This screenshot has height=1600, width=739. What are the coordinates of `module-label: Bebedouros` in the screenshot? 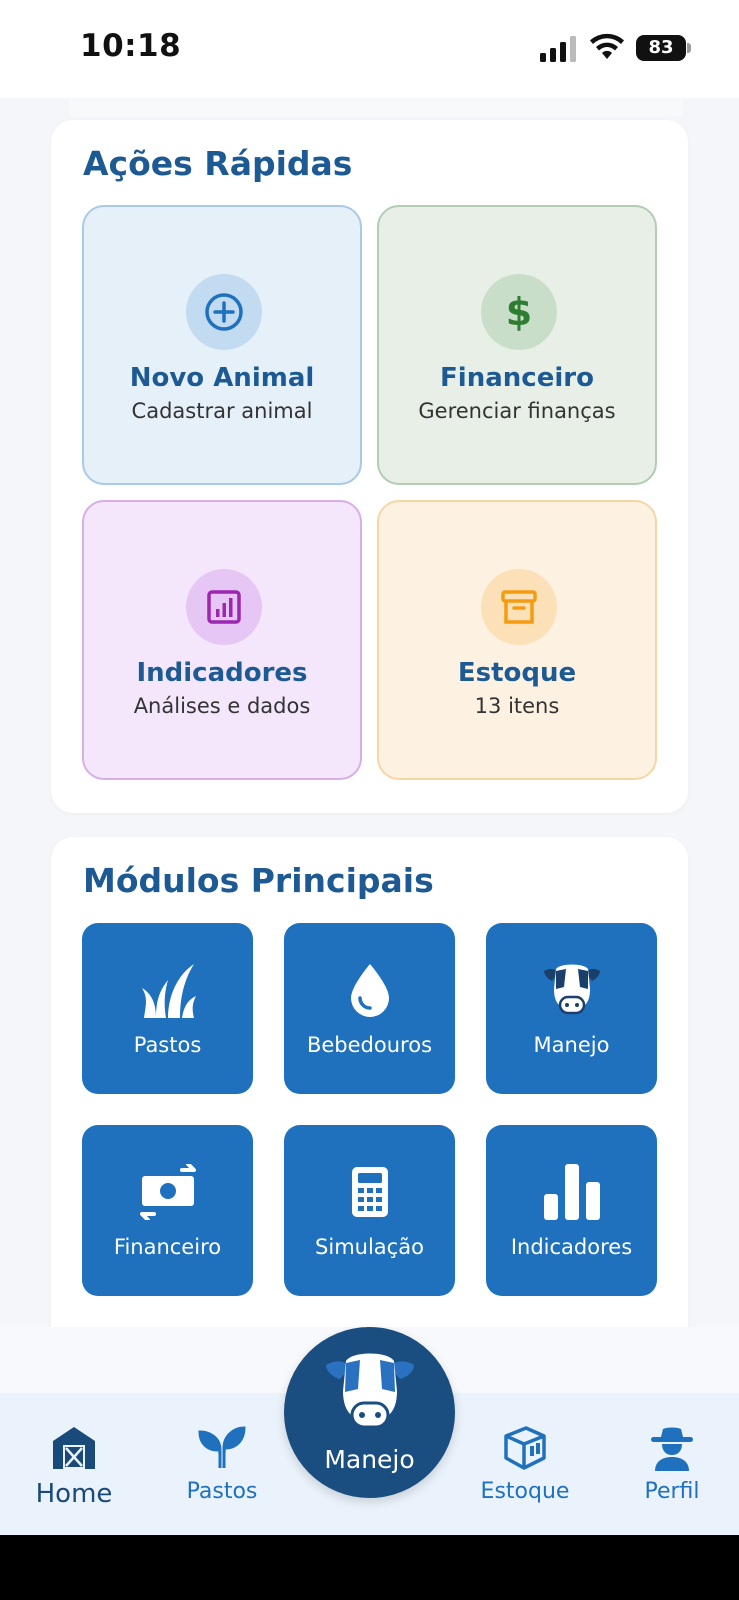 It's located at (369, 1045).